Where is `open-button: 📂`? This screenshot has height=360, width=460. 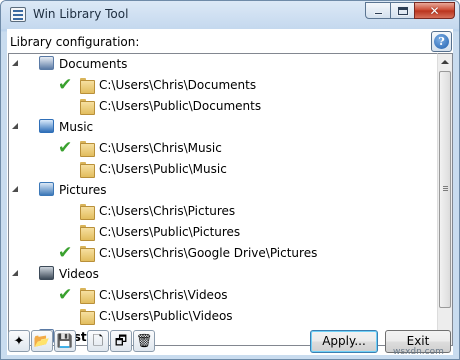 open-button: 📂 is located at coordinates (42, 341).